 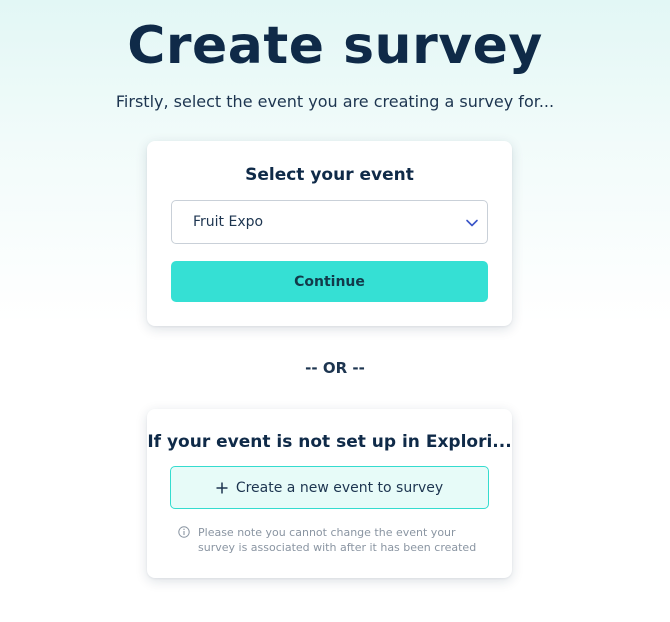 What do you see at coordinates (184, 532) in the screenshot?
I see `info-icon` at bounding box center [184, 532].